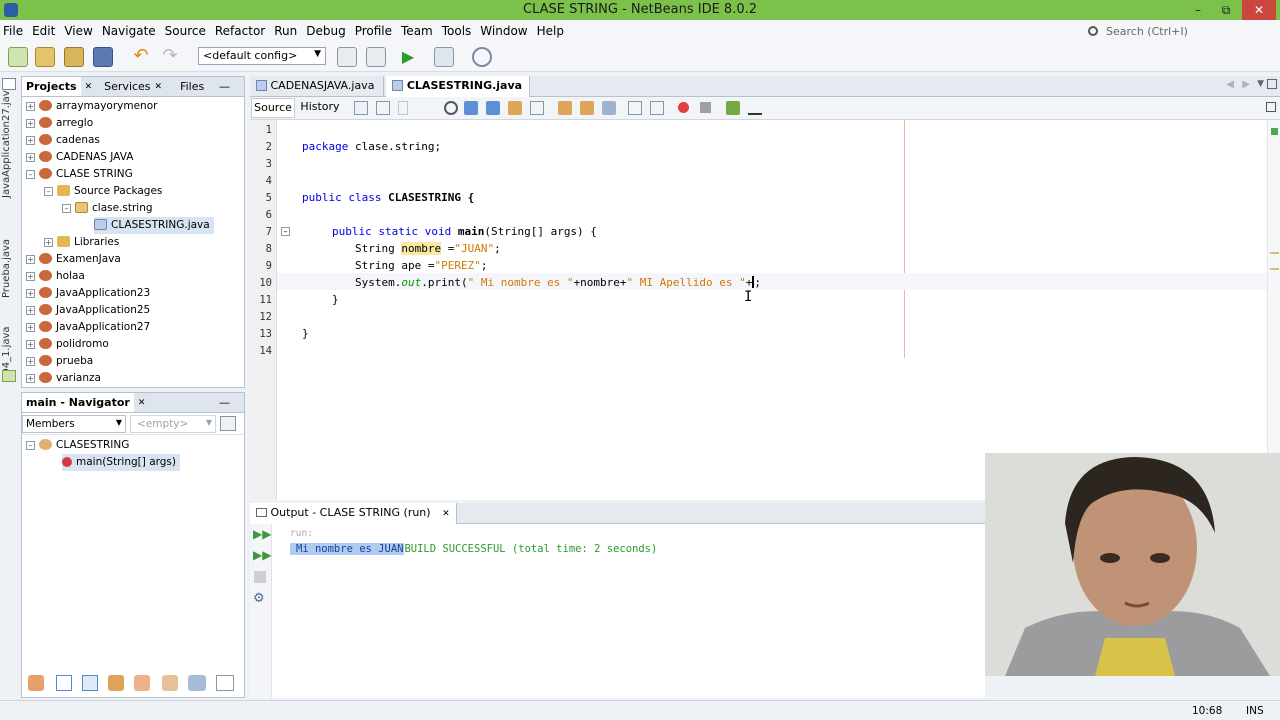  I want to click on filter-inherited-icon, so click(142, 683).